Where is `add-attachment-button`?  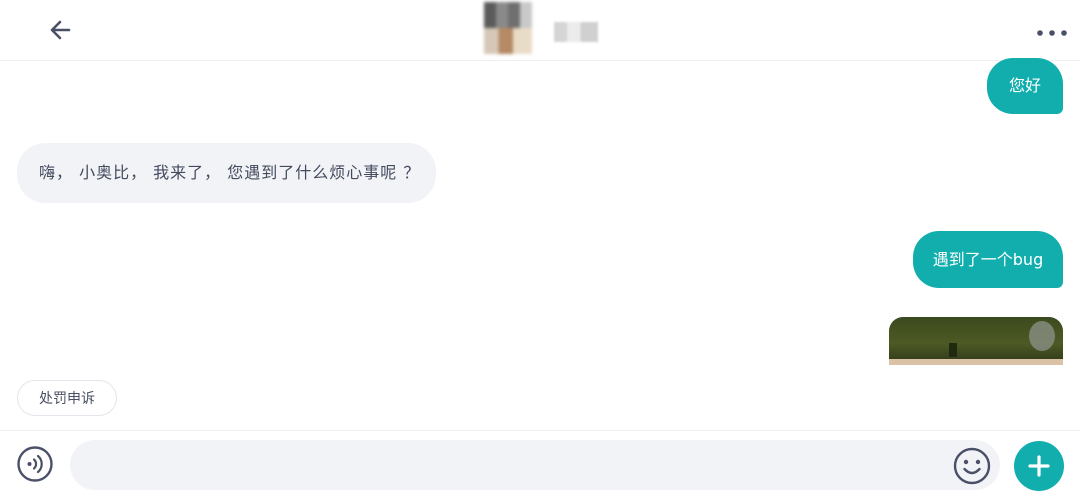
add-attachment-button is located at coordinates (1039, 466).